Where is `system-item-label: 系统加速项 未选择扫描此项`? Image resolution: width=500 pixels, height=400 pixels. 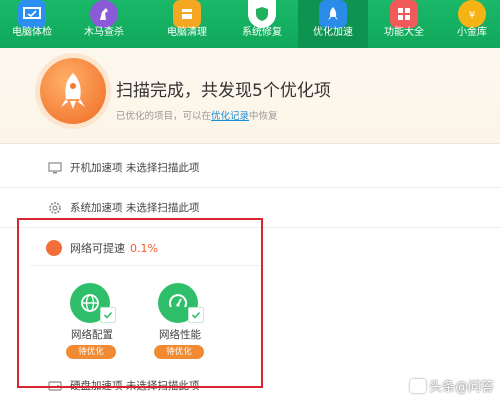
system-item-label: 系统加速项 未选择扫描此项 is located at coordinates (135, 208).